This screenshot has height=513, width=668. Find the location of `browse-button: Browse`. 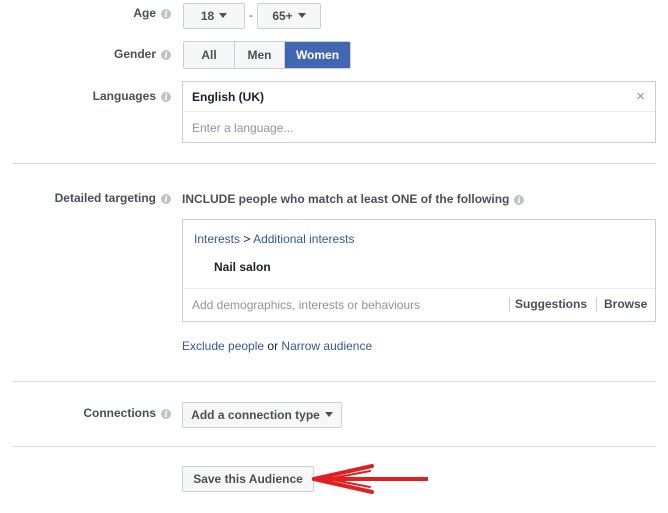

browse-button: Browse is located at coordinates (625, 304).